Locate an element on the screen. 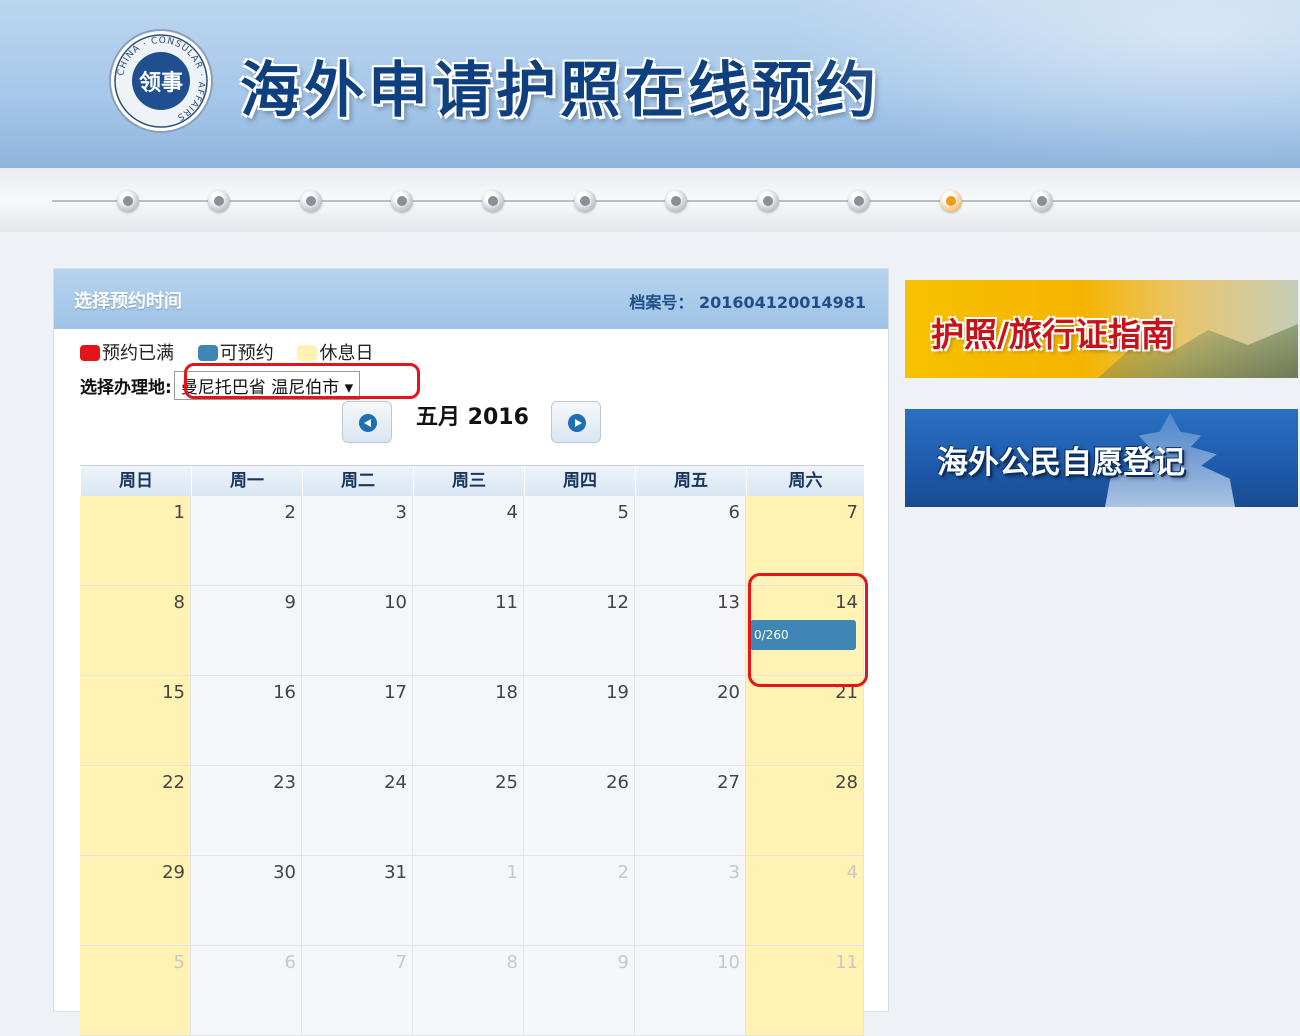 This screenshot has width=1300, height=1036. site-title: 海外申请护照在线预约 is located at coordinates (560, 91).